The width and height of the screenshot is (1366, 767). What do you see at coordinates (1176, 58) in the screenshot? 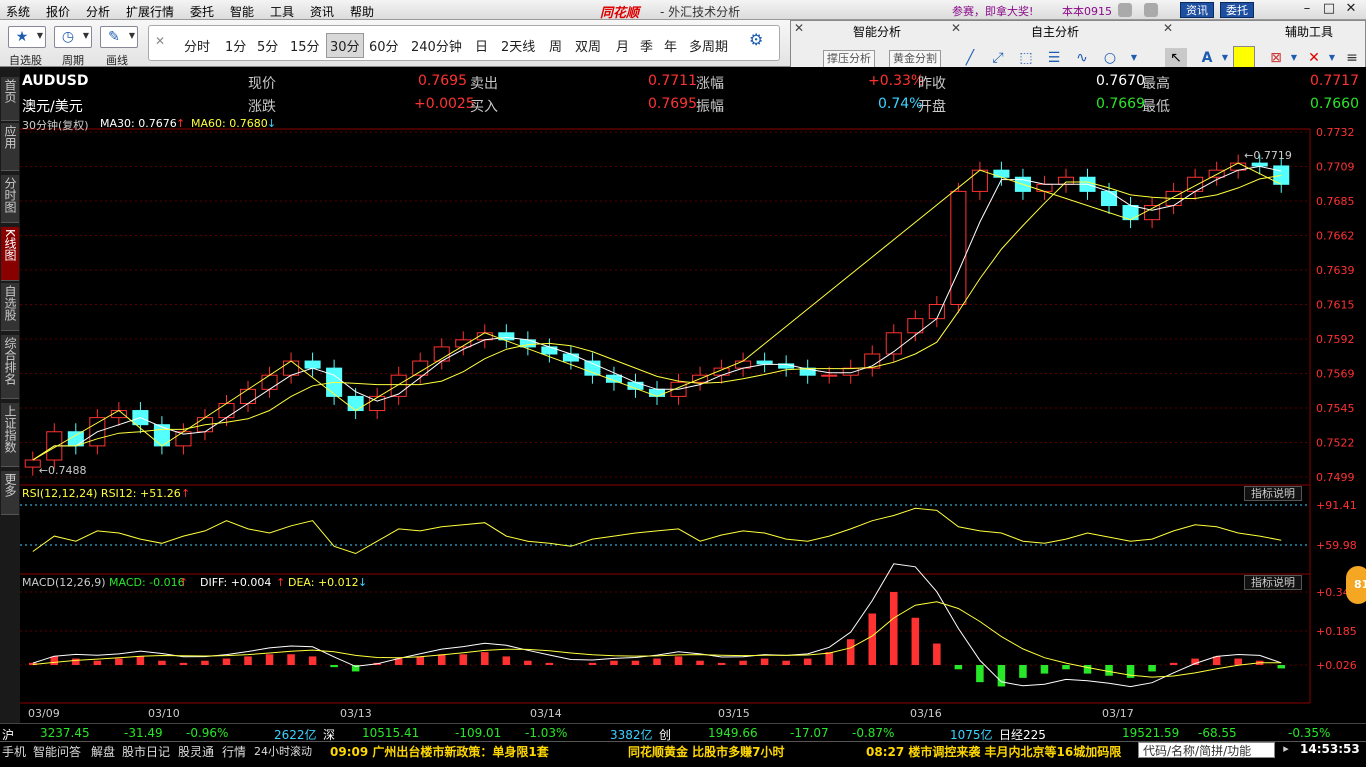
I see `cursor-icon: ↖` at bounding box center [1176, 58].